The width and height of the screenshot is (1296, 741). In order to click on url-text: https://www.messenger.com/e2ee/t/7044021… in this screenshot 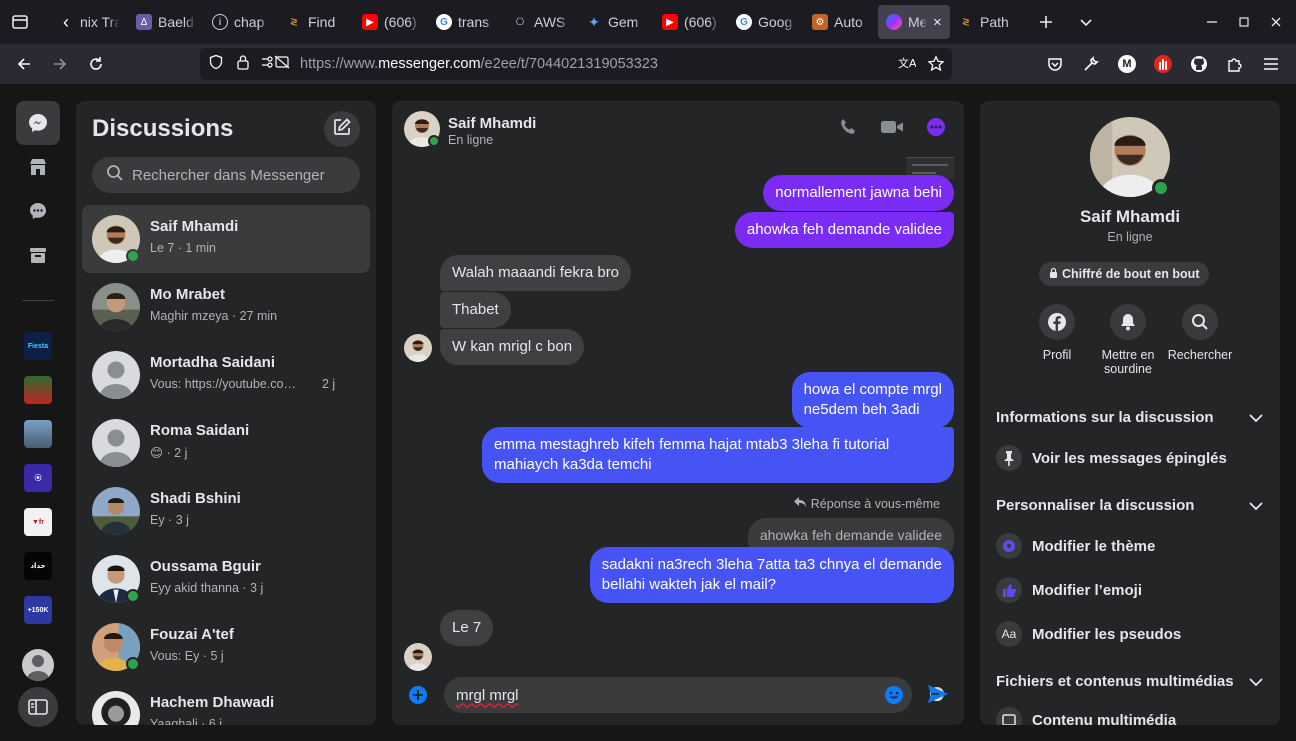, I will do `click(479, 64)`.